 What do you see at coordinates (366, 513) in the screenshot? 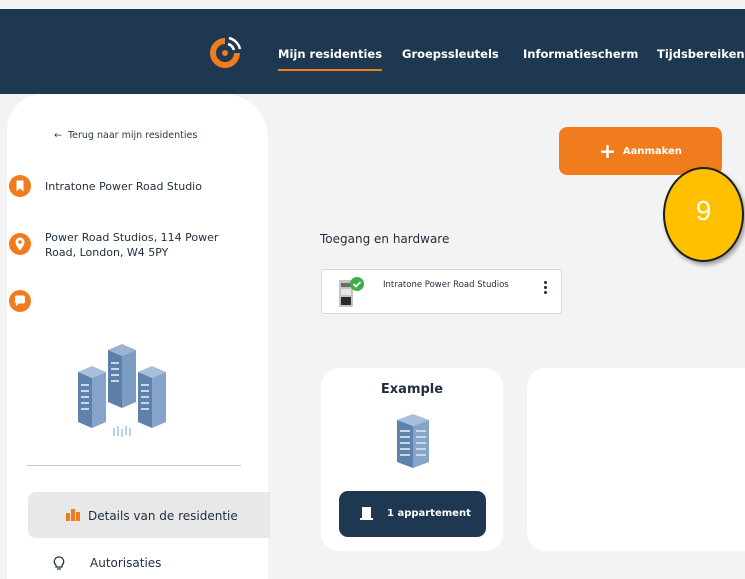
I see `door-icon` at bounding box center [366, 513].